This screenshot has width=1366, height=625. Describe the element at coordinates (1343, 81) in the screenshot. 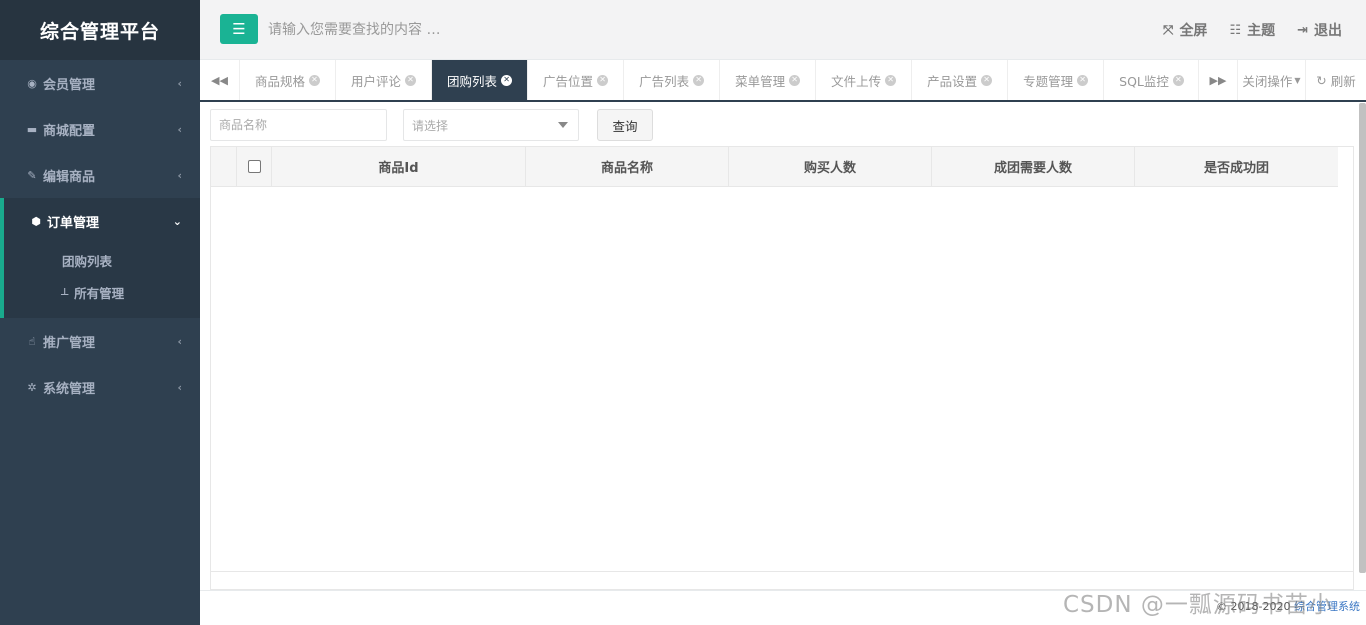

I see `refresh-label: 刷新` at that location.